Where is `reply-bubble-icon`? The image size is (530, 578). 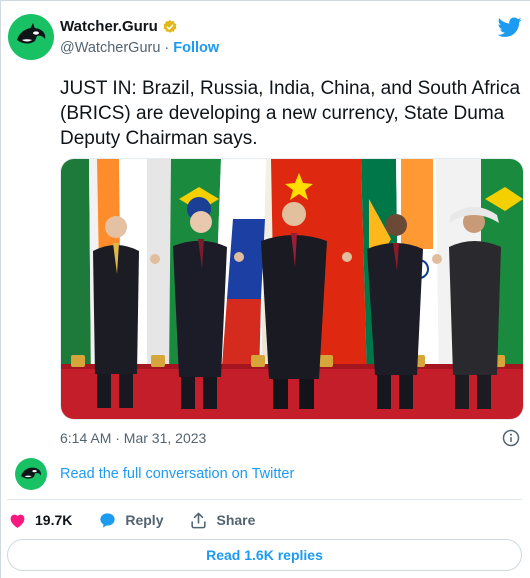 reply-bubble-icon is located at coordinates (107, 520).